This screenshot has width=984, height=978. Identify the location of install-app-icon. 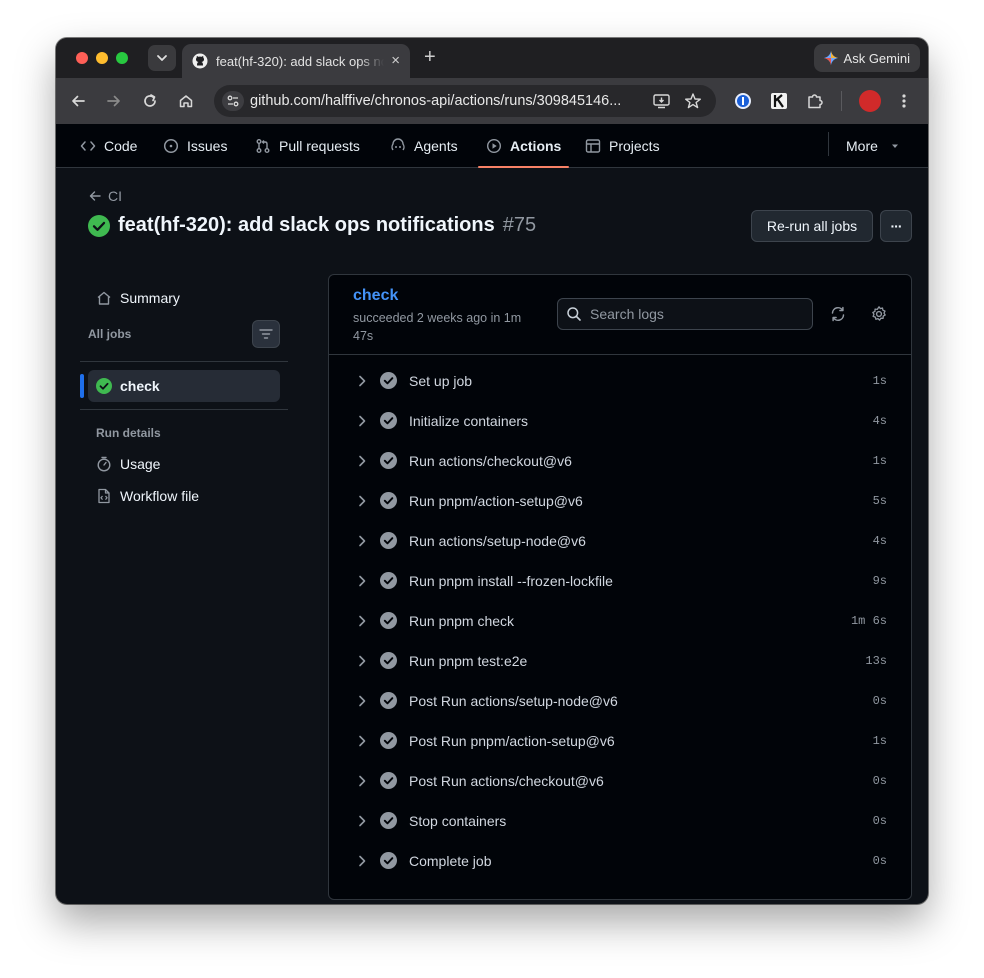
(661, 103).